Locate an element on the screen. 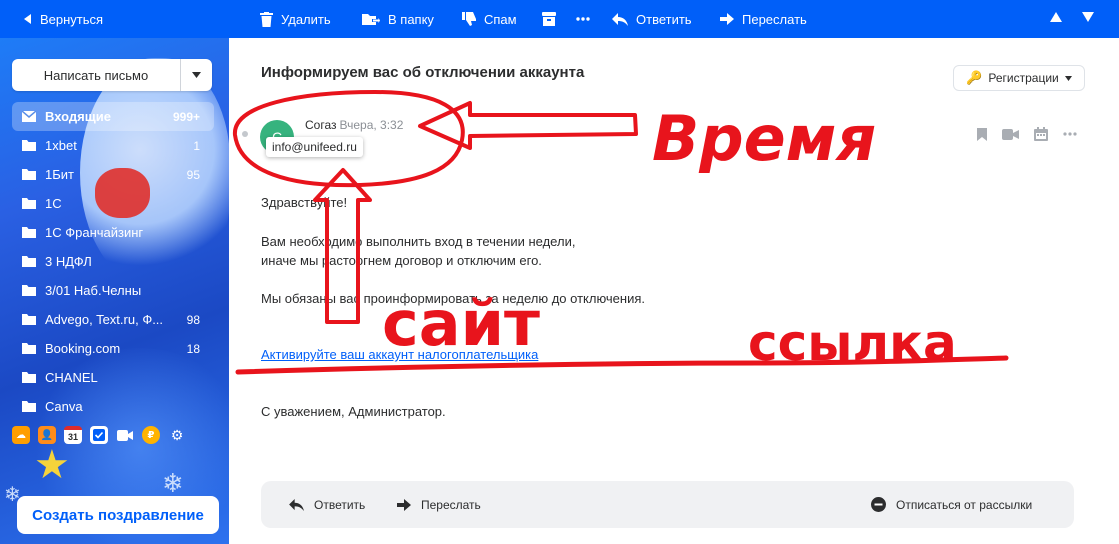  folder-label: 1Бит is located at coordinates (59, 174).